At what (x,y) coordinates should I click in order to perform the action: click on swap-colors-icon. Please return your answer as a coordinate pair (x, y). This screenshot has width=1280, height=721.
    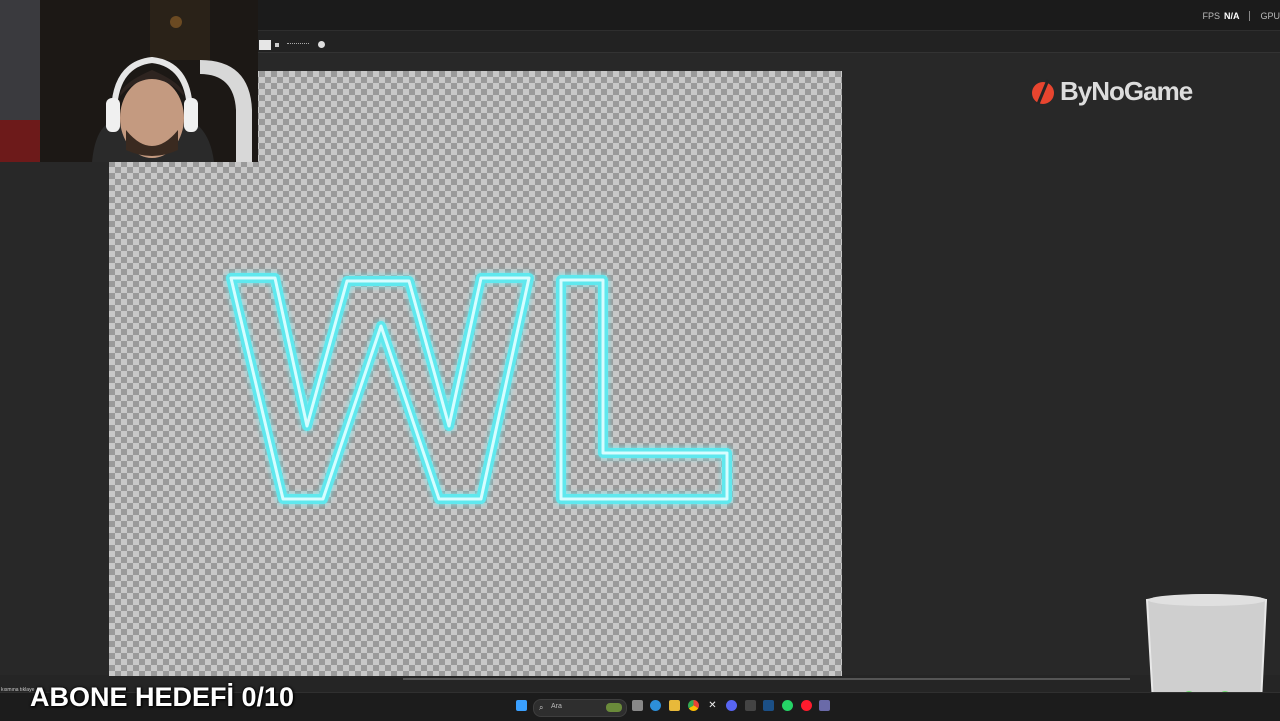
    Looking at the image, I should click on (277, 45).